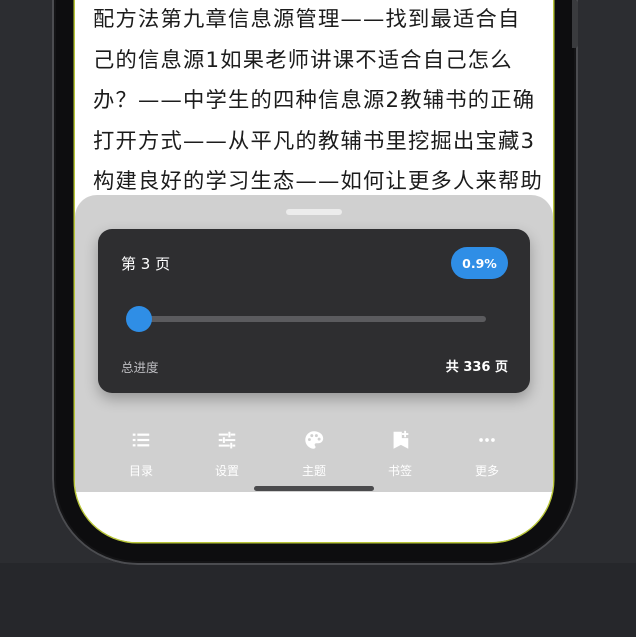  Describe the element at coordinates (314, 212) in the screenshot. I see `sheet-drag-handle` at that location.